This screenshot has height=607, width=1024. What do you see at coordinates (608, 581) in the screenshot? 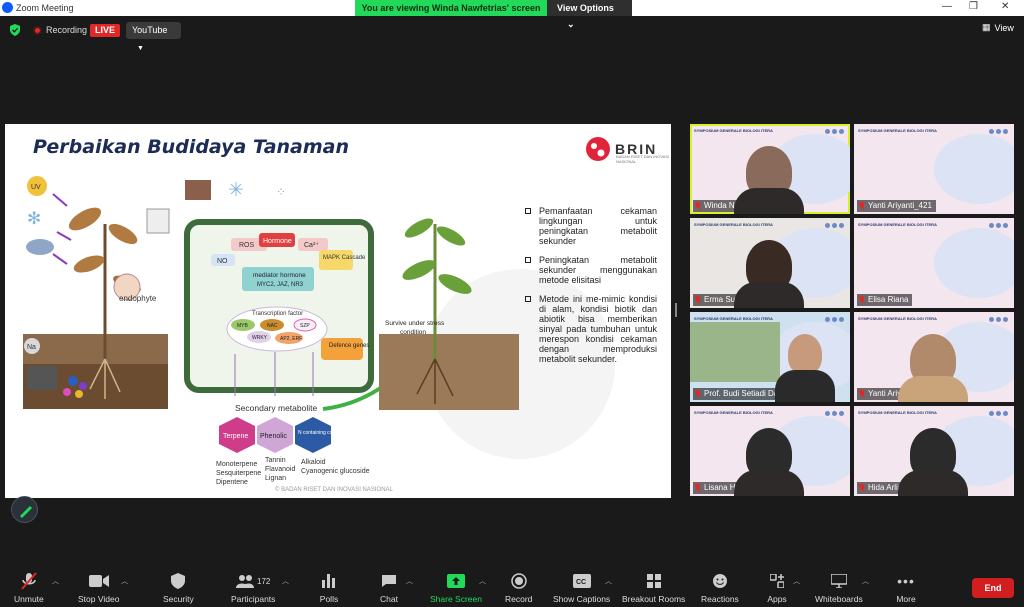
I see `captions-options-caret: ︿` at bounding box center [608, 581].